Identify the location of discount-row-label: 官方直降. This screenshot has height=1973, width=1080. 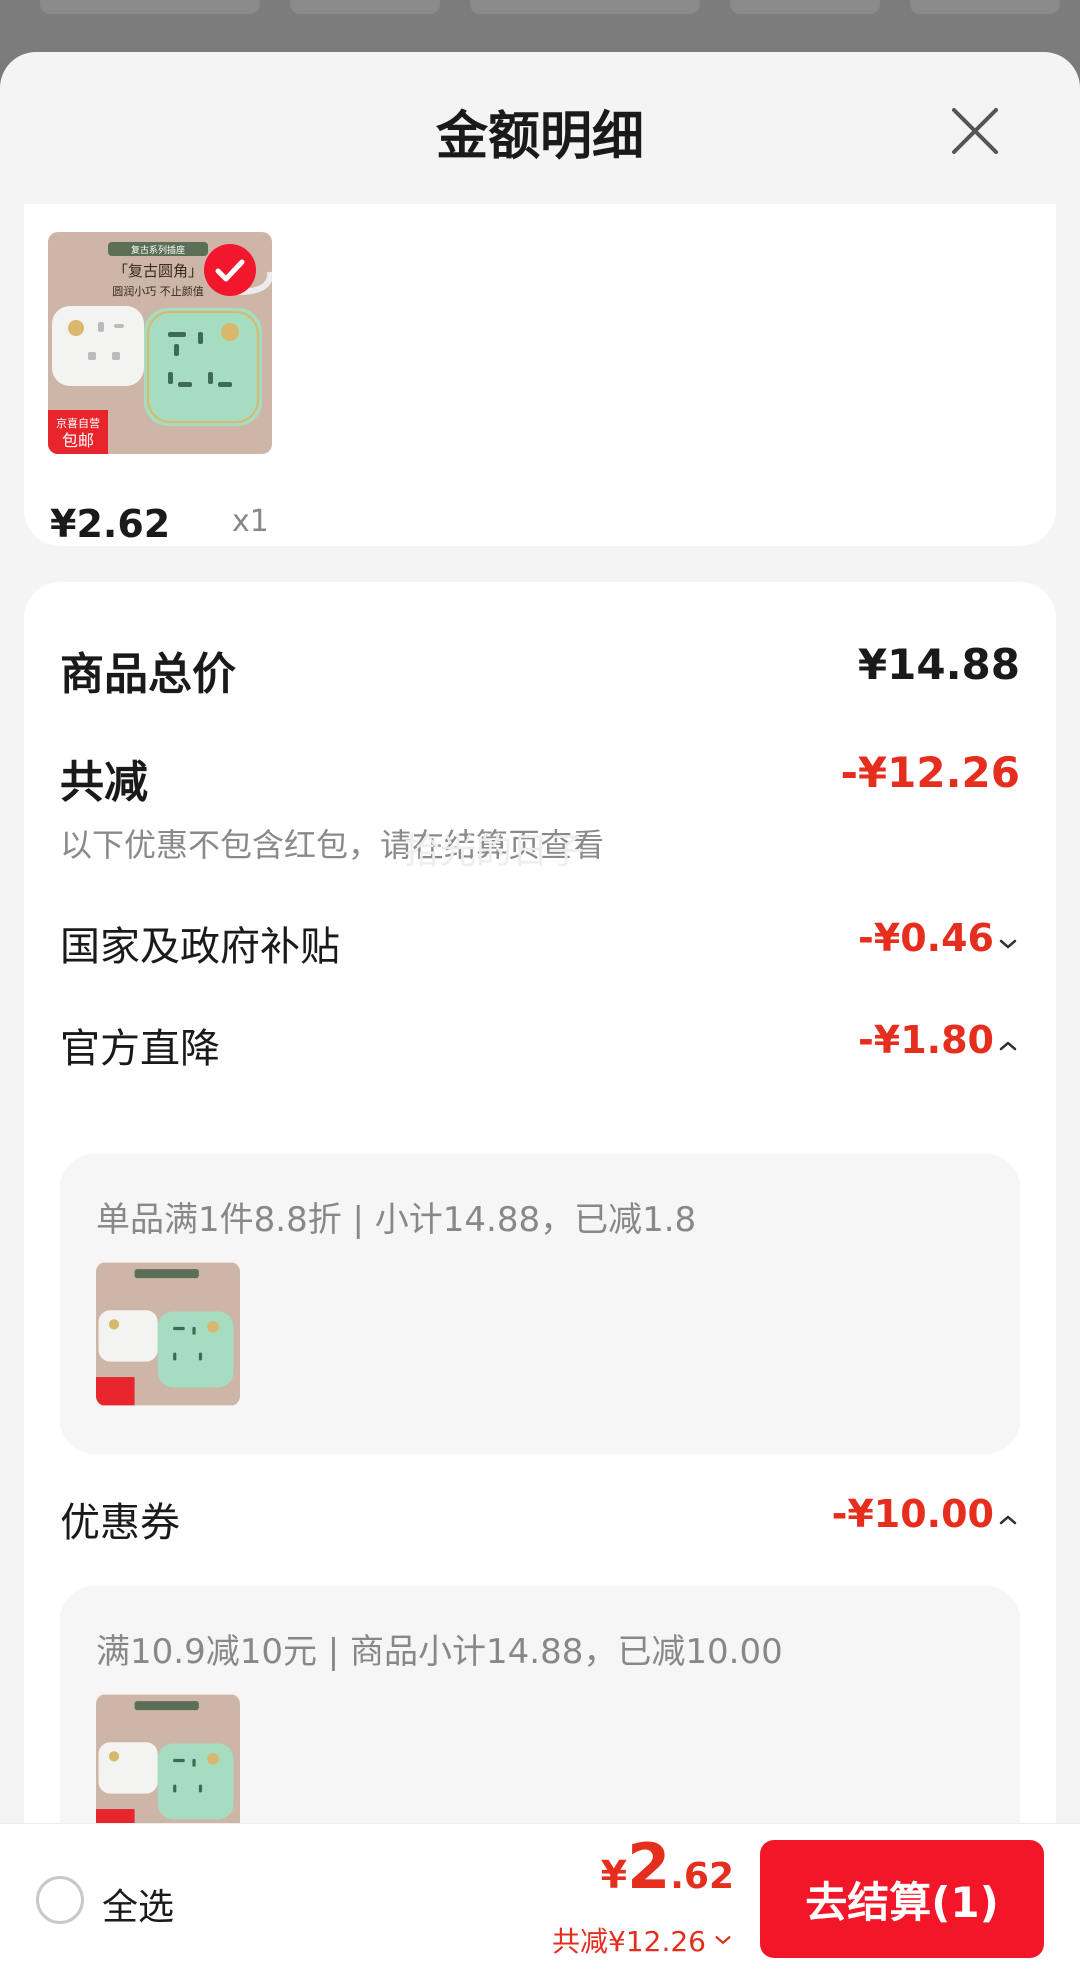
(140, 1049).